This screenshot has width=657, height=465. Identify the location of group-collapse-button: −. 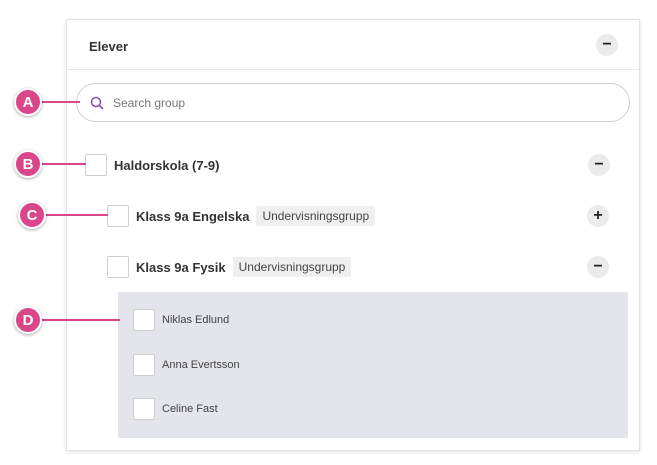
(598, 267).